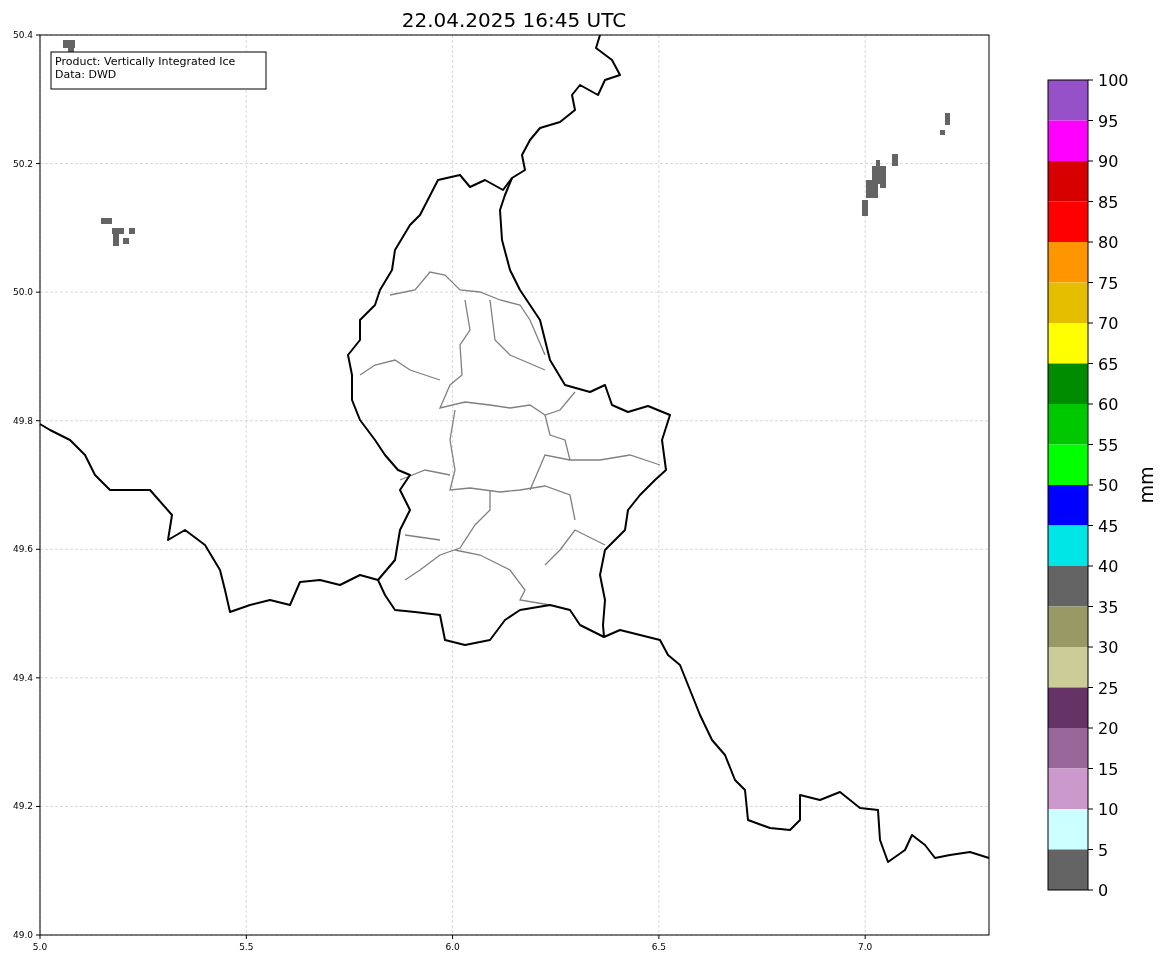  I want to click on axis-tick-label: 5.5, so click(246, 947).